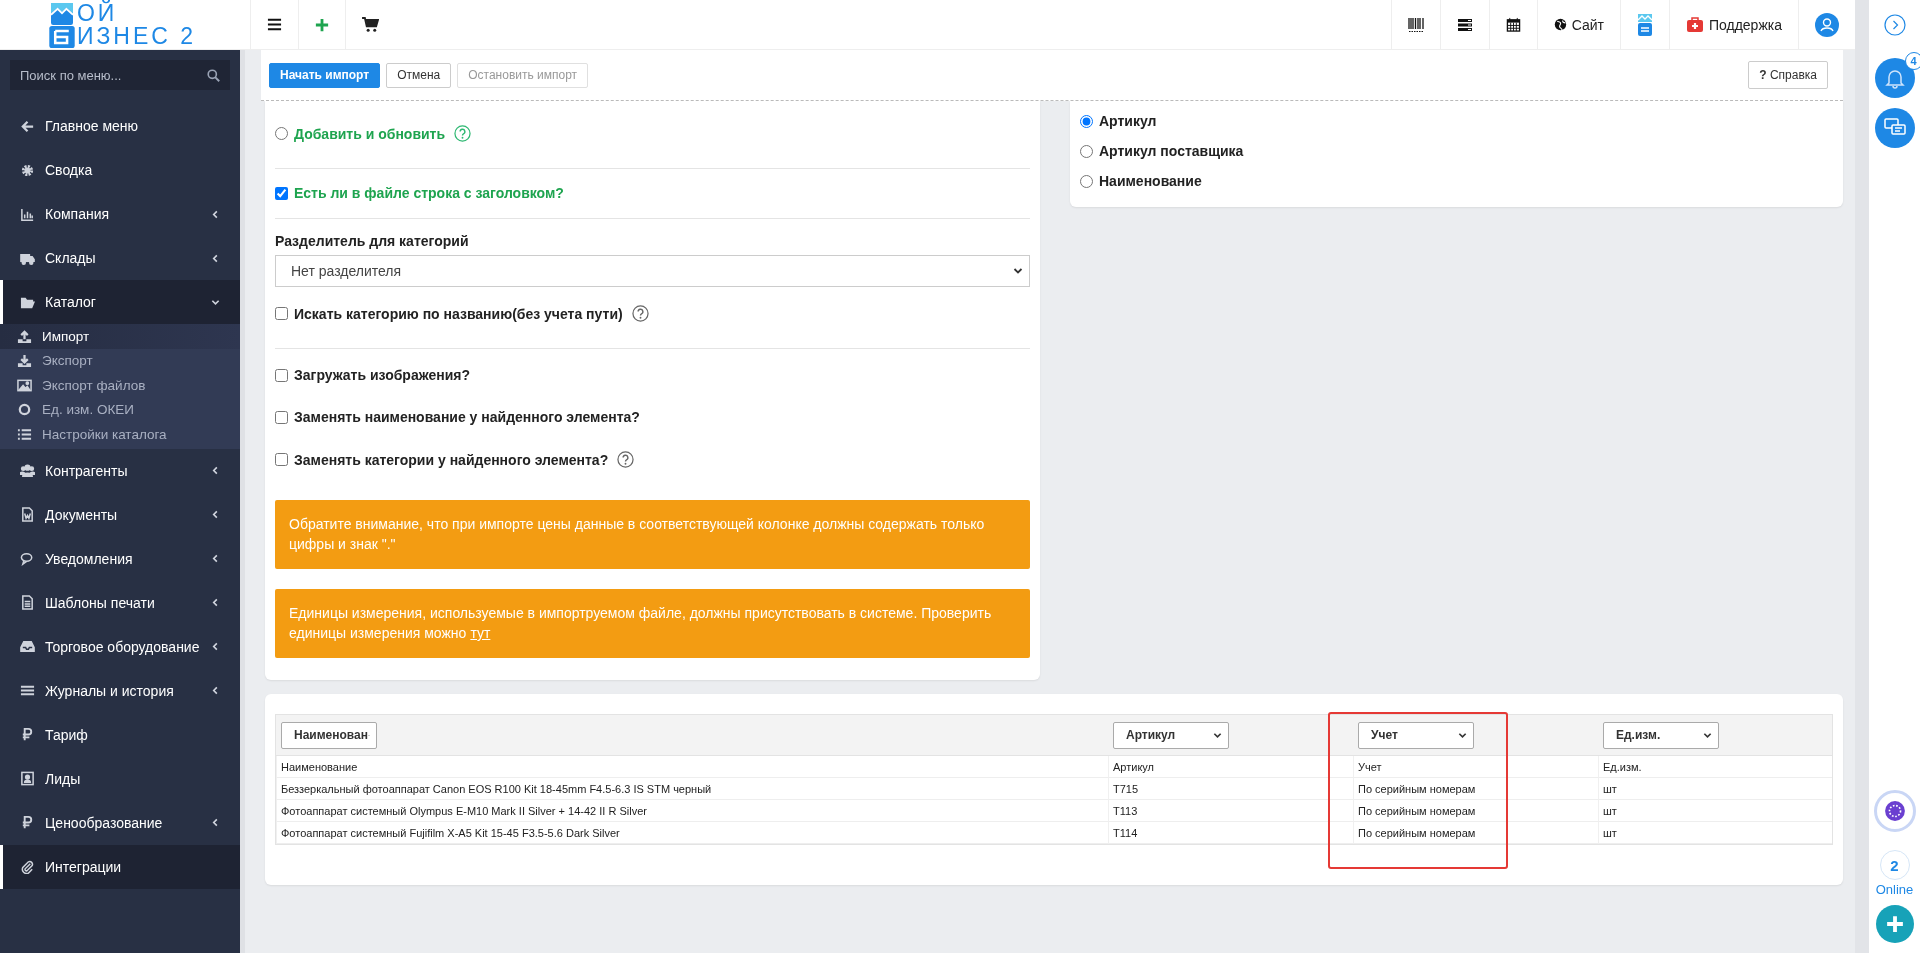  Describe the element at coordinates (1715, 767) in the screenshot. I see `column-header: Ед.изм.` at that location.